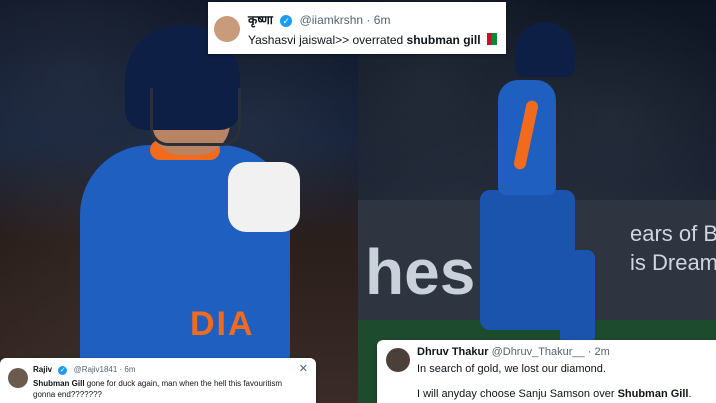 Image resolution: width=716 pixels, height=403 pixels. I want to click on helmet-grill-left, so click(195, 117).